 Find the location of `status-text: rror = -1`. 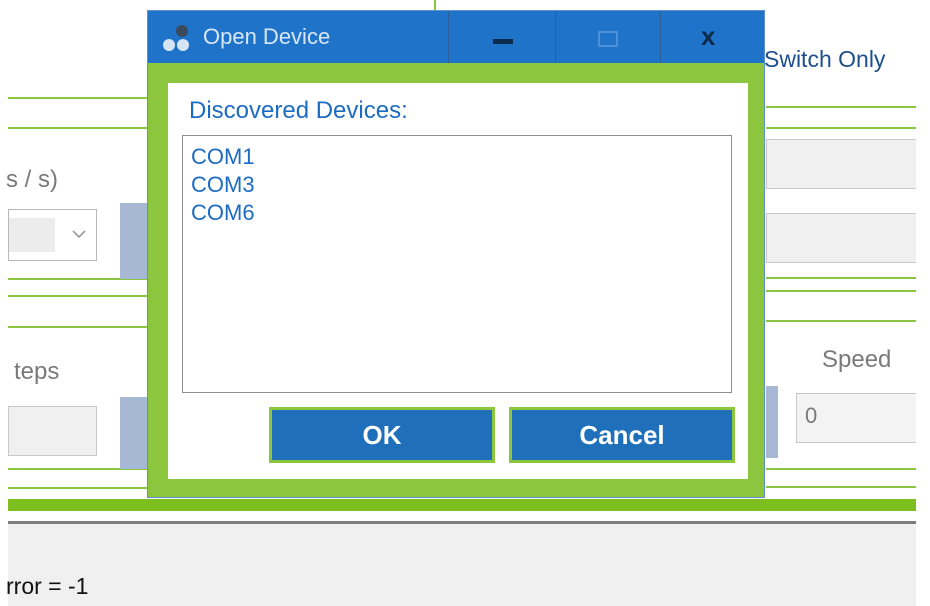

status-text: rror = -1 is located at coordinates (47, 586).